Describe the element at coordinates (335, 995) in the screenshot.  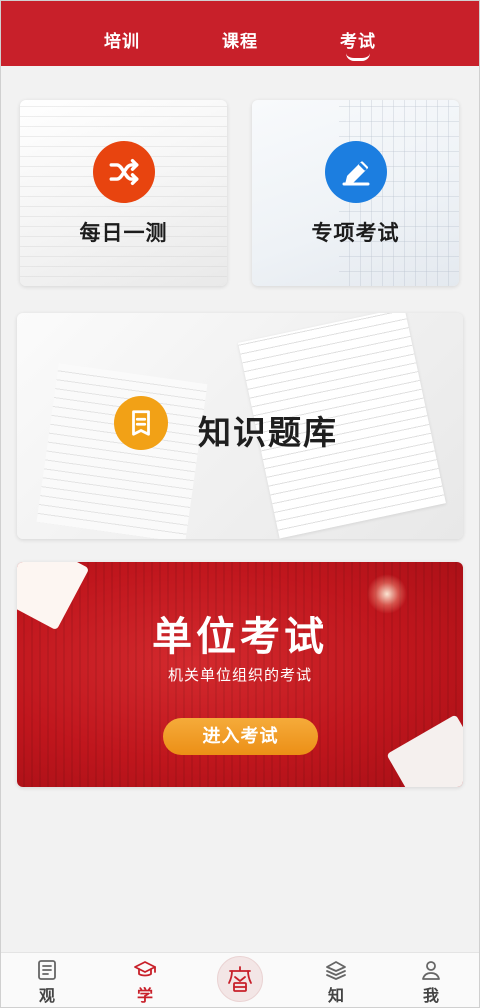
I see `nav-label: 知` at that location.